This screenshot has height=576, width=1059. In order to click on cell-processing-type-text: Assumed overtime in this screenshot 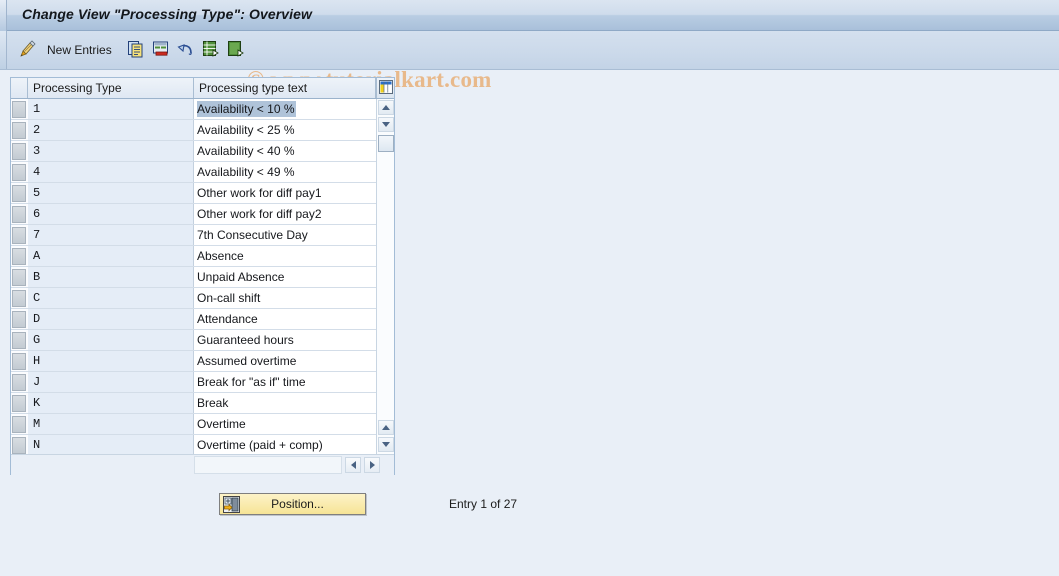, I will do `click(285, 361)`.